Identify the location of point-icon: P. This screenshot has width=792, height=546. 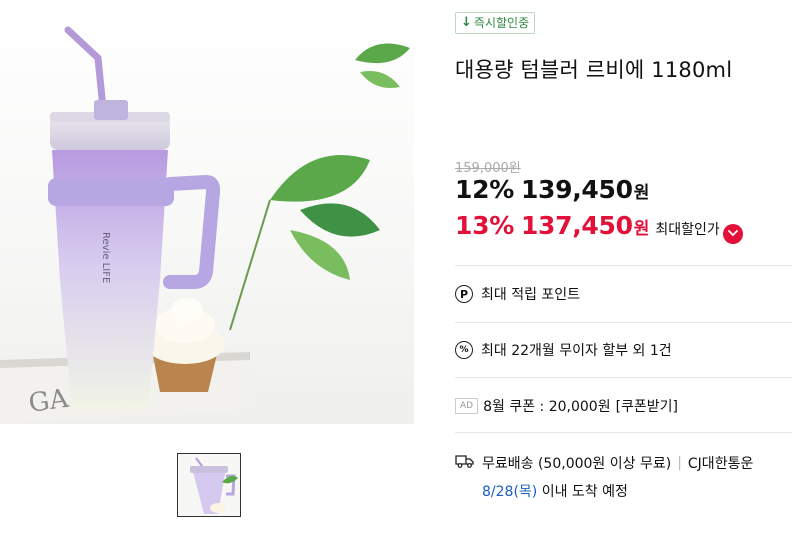
(464, 294).